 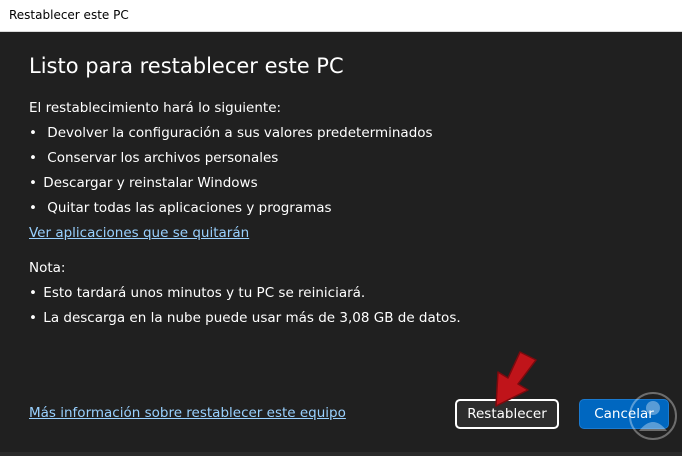 What do you see at coordinates (47, 268) in the screenshot?
I see `note-label: Nota:` at bounding box center [47, 268].